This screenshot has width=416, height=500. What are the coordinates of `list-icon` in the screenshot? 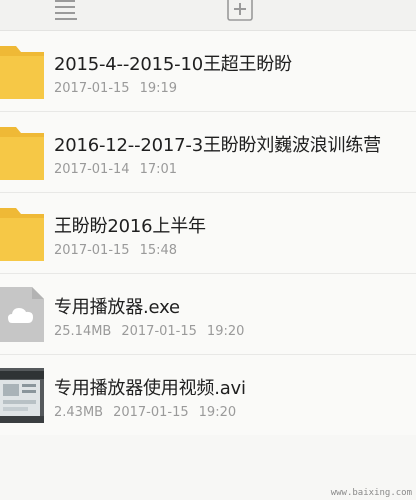 It's located at (66, 12).